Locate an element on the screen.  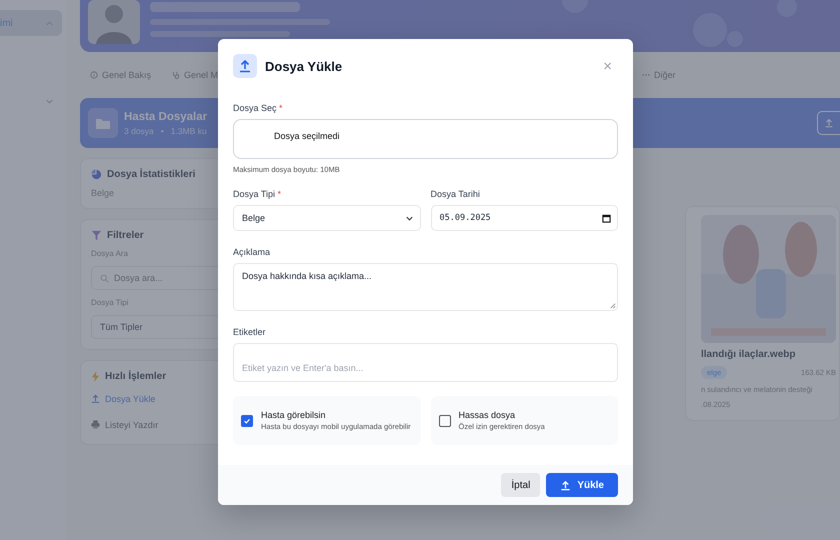
option-title: Hassas dosya is located at coordinates (487, 415).